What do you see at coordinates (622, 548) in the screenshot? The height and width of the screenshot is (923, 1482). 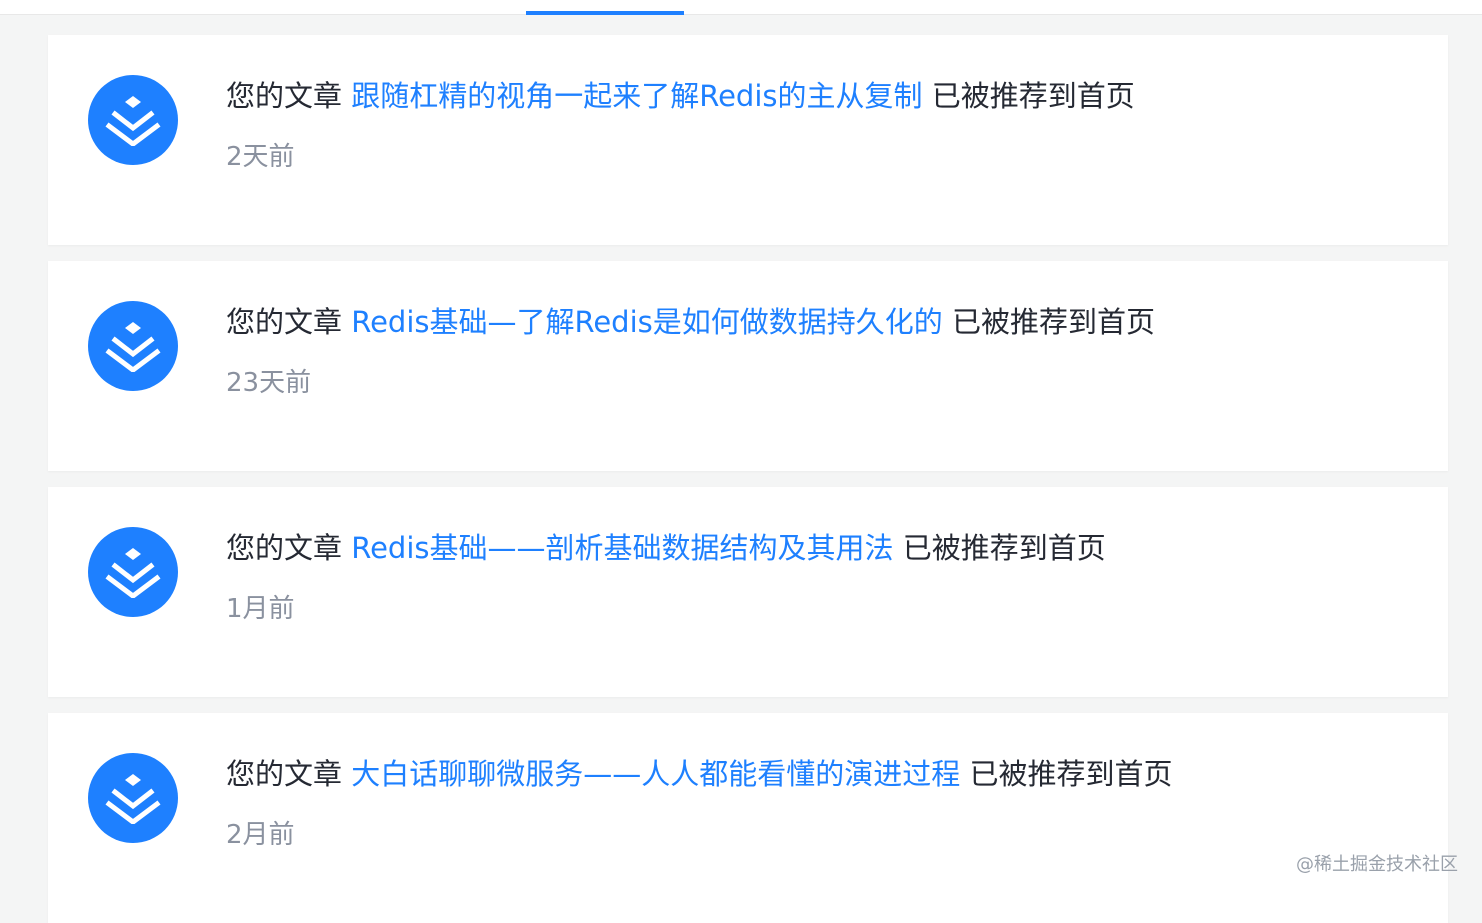 I see `article-title-link: Redis基础——剖析基础数据结构及其用法` at bounding box center [622, 548].